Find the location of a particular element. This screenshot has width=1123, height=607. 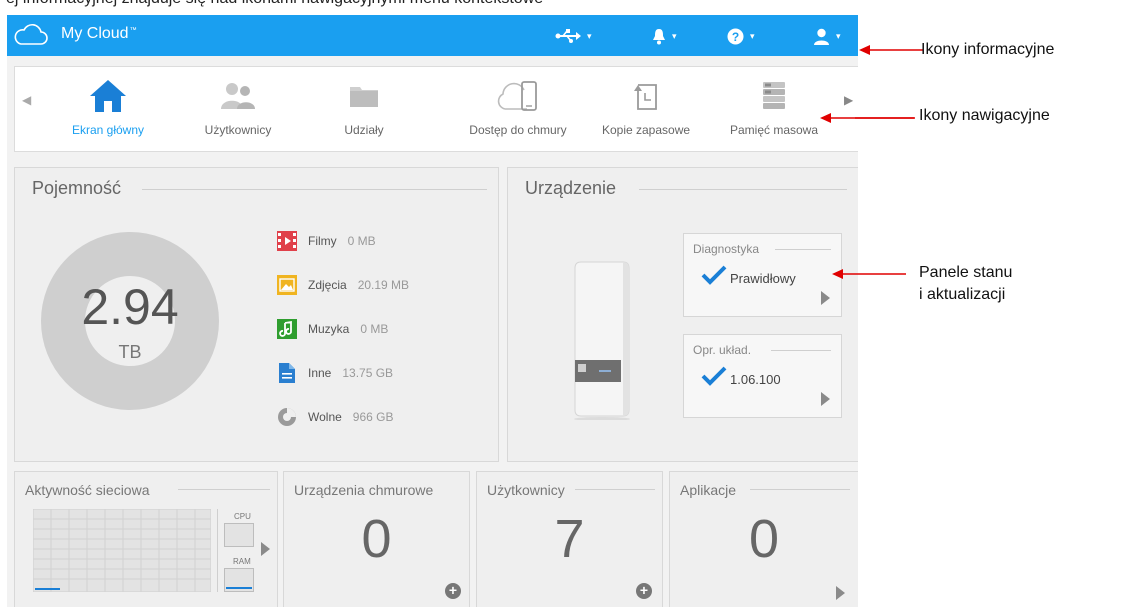

cloud-logo-icon is located at coordinates (31, 34).